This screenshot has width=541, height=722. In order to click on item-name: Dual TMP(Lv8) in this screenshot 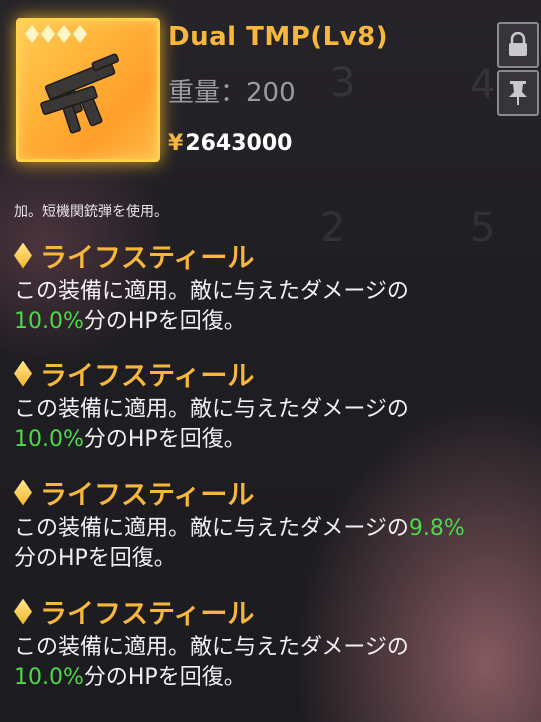, I will do `click(278, 37)`.